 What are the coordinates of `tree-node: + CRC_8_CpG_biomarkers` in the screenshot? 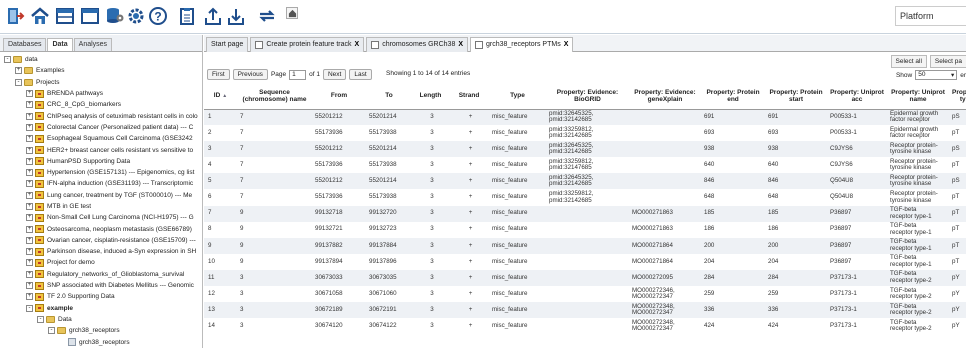 It's located at (101, 104).